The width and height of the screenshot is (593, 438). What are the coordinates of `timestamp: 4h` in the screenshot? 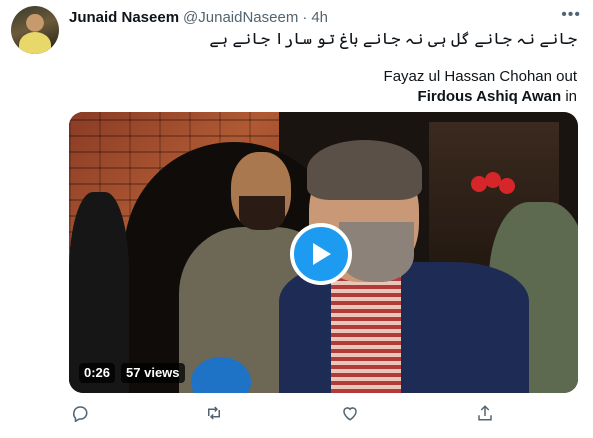 It's located at (319, 17).